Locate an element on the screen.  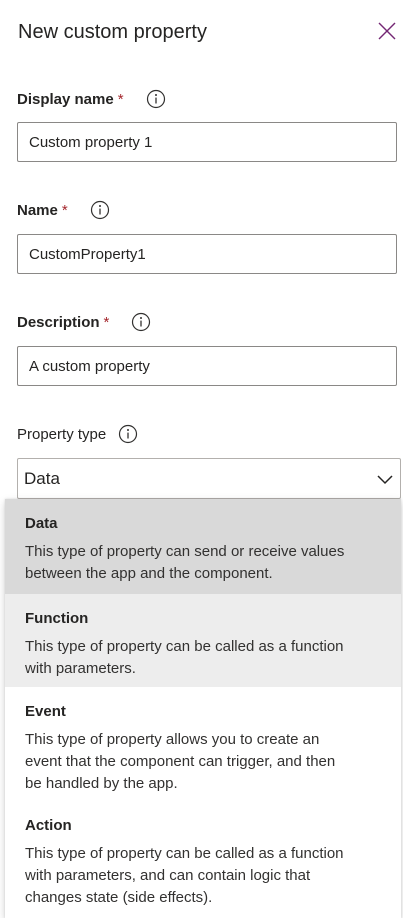
property-type-label-row: Property type is located at coordinates (77, 434).